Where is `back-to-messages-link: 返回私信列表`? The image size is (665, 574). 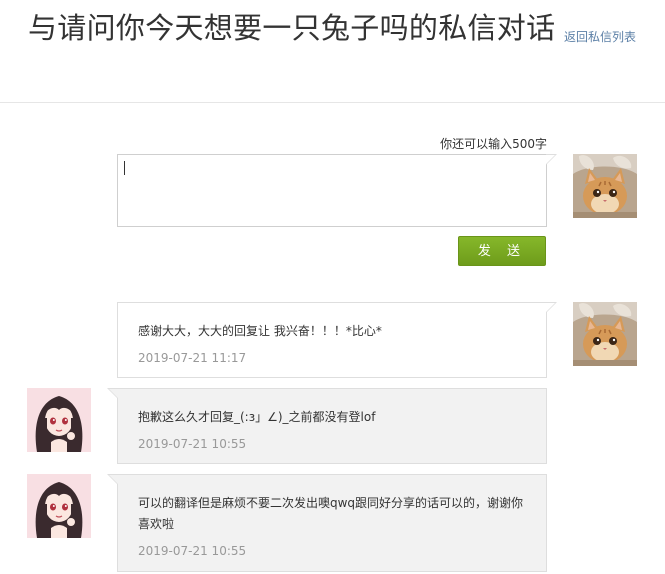 back-to-messages-link: 返回私信列表 is located at coordinates (600, 36).